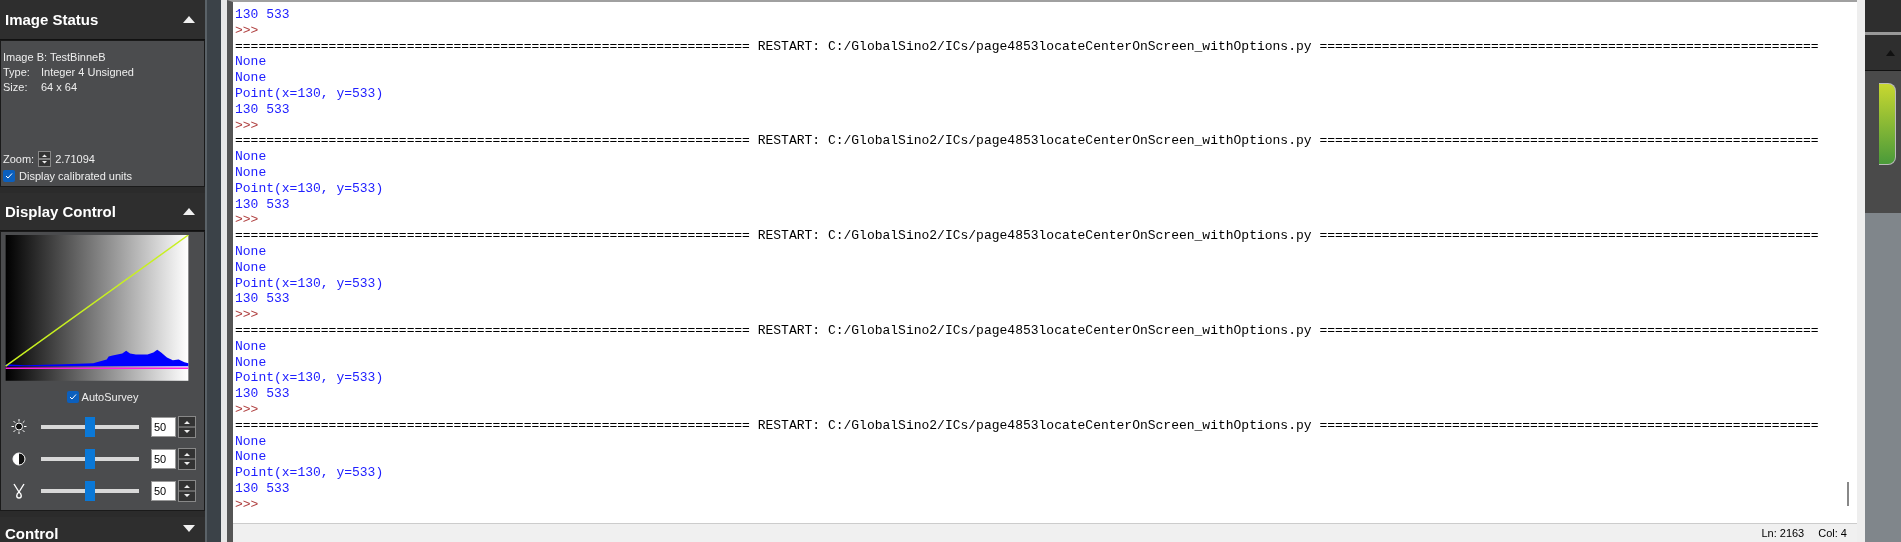  I want to click on contrast-icon, so click(19, 458).